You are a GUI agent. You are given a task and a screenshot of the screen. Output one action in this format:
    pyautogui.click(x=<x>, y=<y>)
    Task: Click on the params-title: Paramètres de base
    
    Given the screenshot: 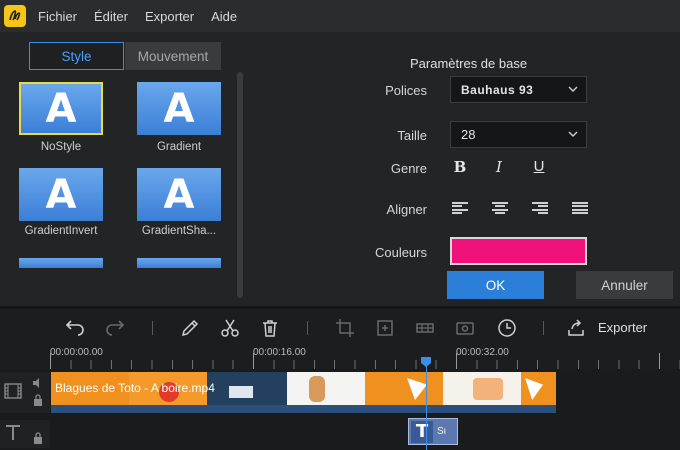 What is the action you would take?
    pyautogui.click(x=469, y=63)
    